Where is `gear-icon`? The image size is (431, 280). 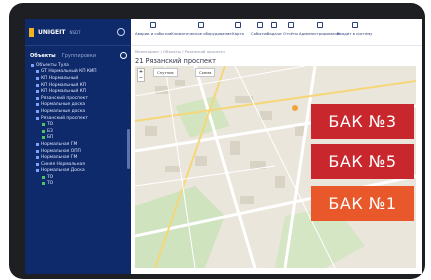
gear-icon is located at coordinates (121, 32).